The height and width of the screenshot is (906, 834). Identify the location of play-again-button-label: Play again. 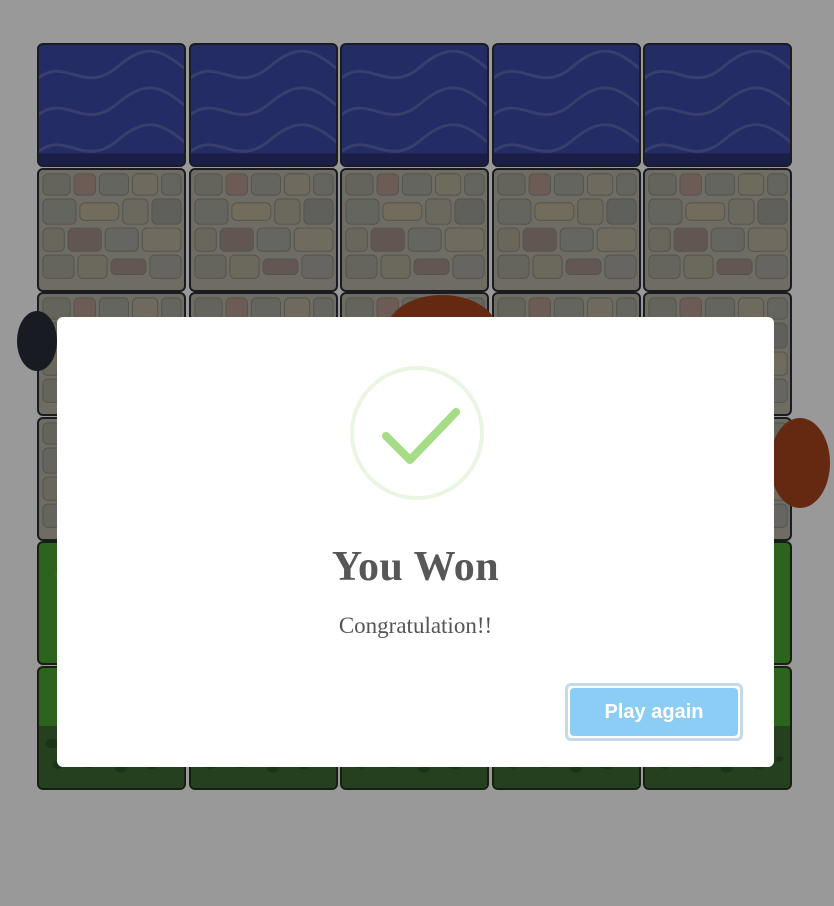
(654, 712).